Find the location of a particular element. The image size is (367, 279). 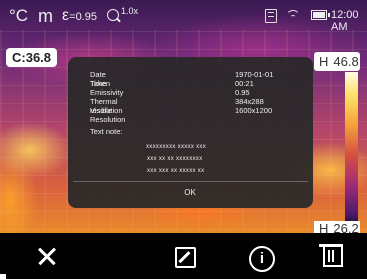

info-button: i is located at coordinates (261, 256).